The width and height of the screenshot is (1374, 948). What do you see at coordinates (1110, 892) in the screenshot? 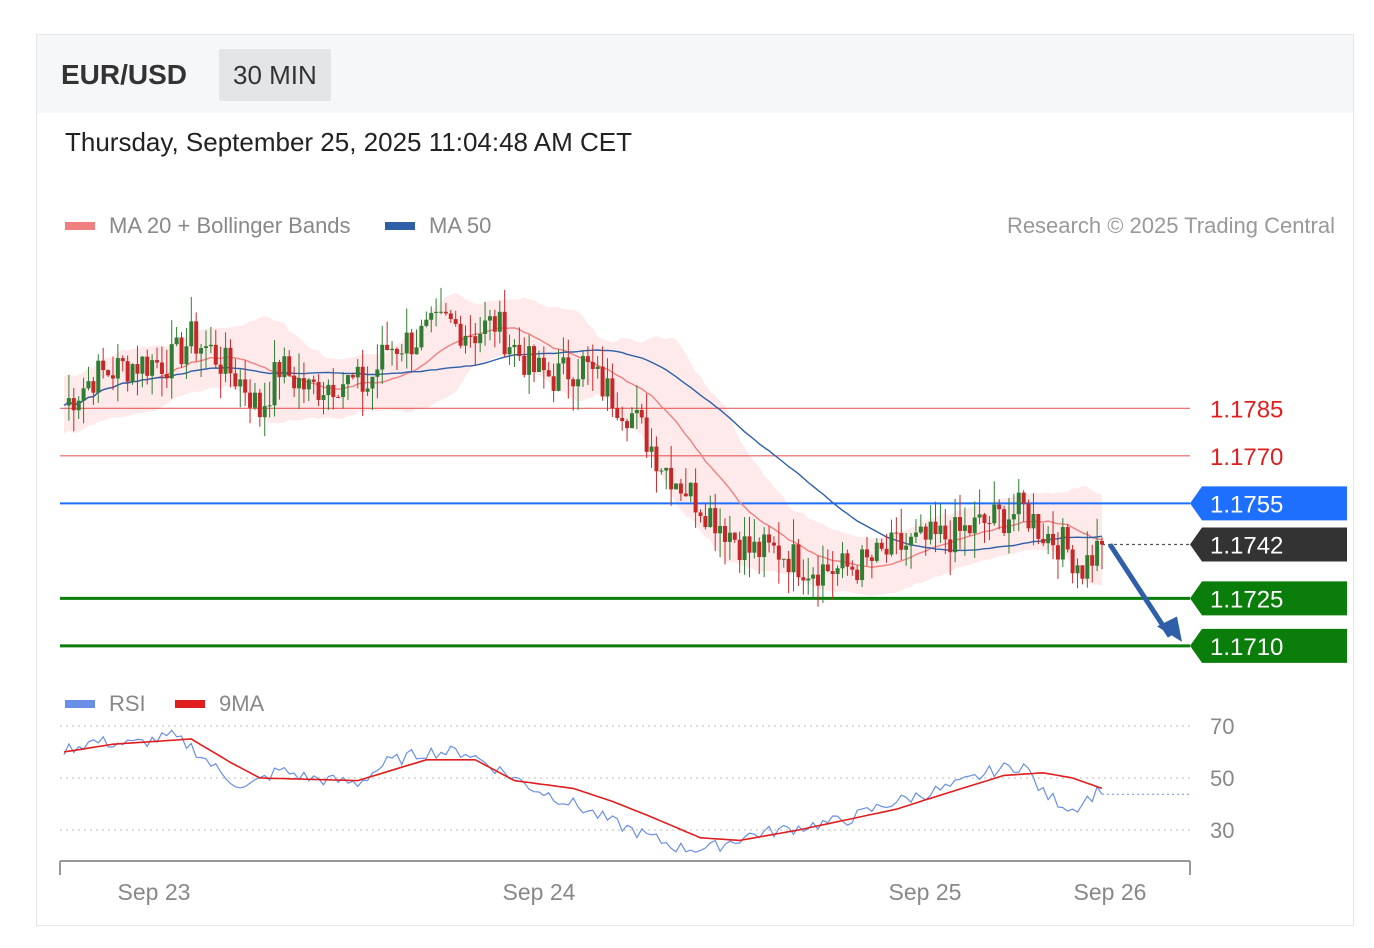
I see `x-tick-sep-26: Sep 26` at bounding box center [1110, 892].